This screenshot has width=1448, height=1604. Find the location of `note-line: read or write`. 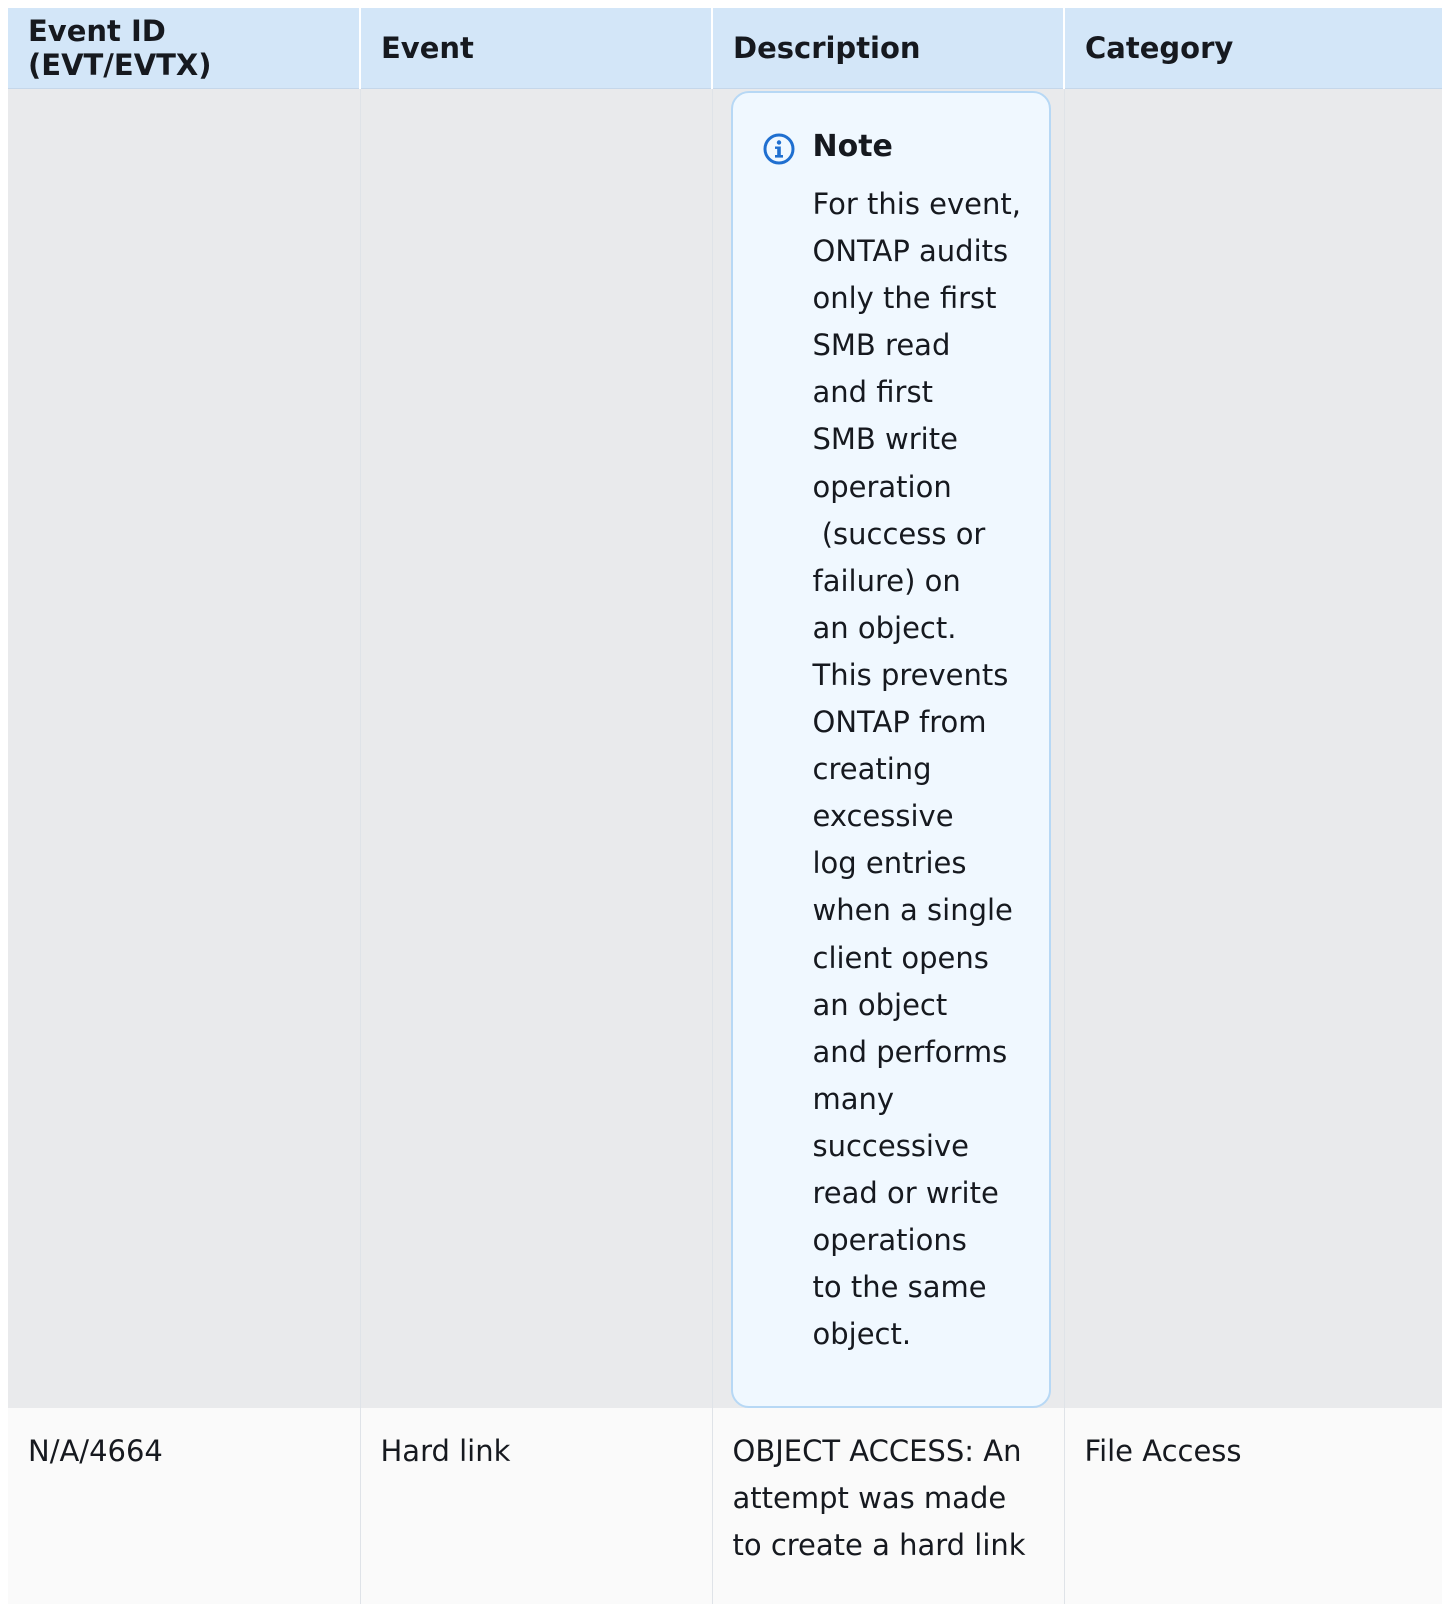

note-line: read or write is located at coordinates (905, 1192).